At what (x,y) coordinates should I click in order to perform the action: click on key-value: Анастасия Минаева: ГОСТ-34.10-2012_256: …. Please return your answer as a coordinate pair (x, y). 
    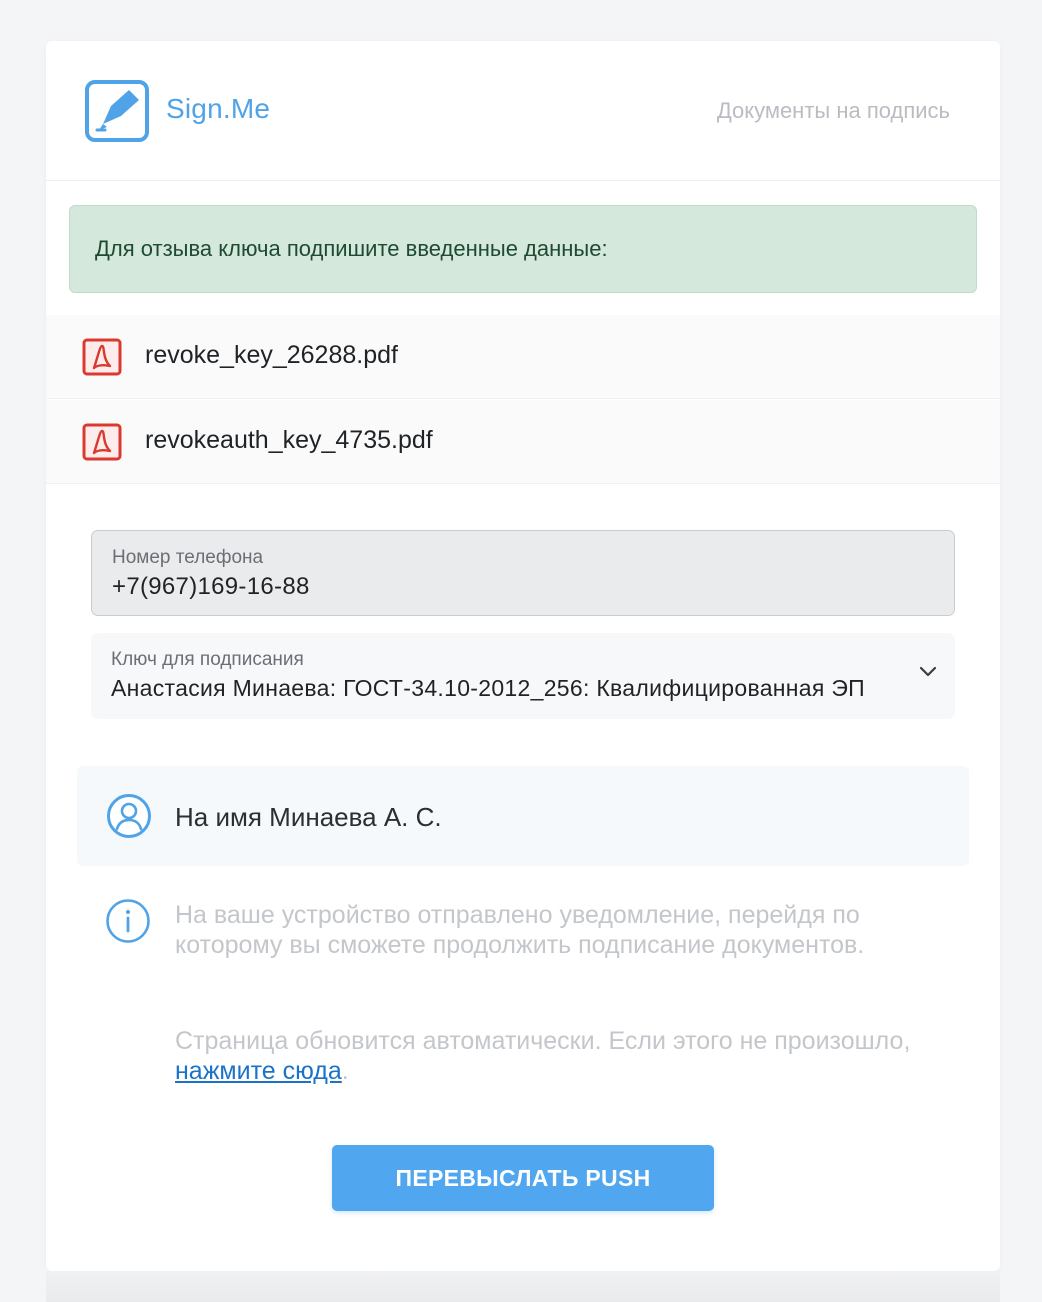
    Looking at the image, I should click on (506, 688).